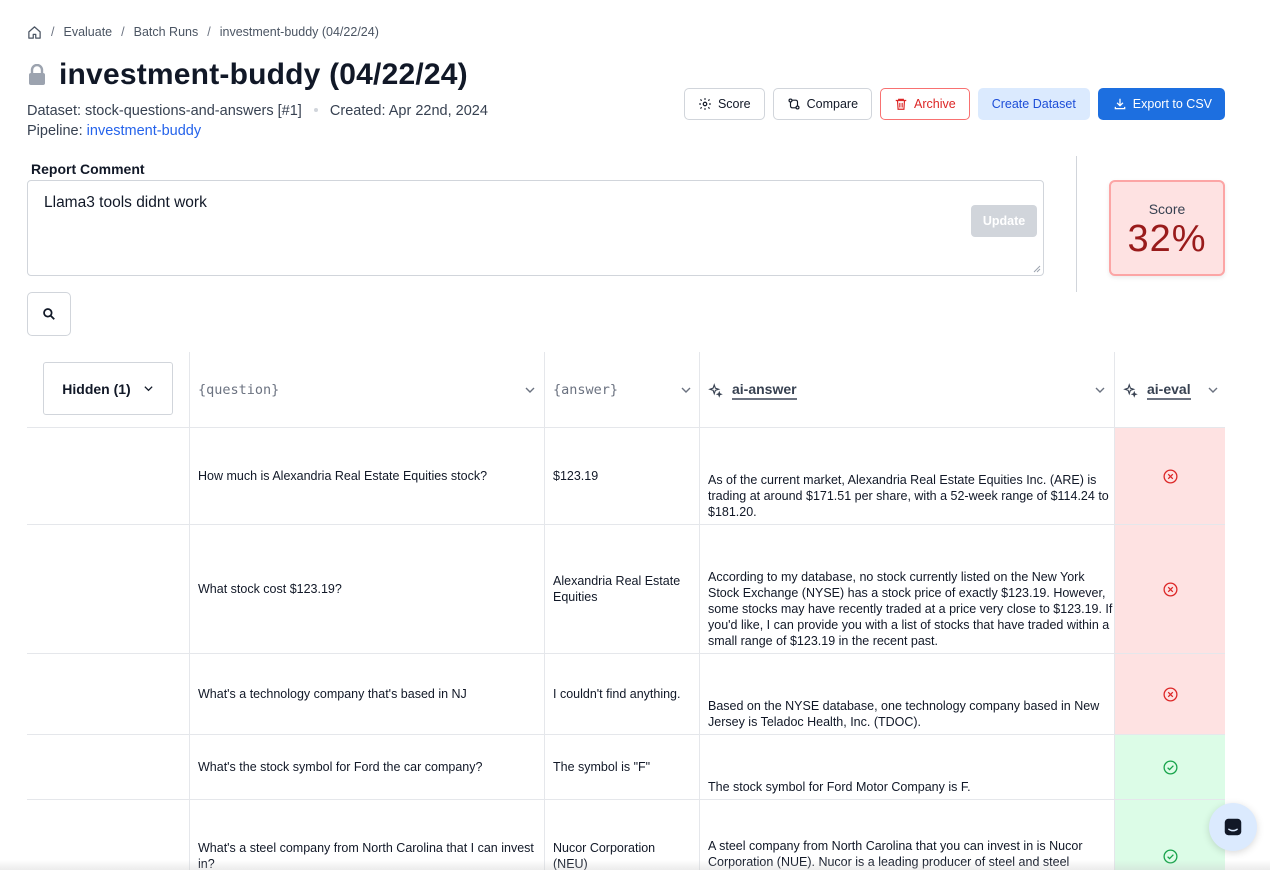 The height and width of the screenshot is (870, 1270). I want to click on column-header-question: {question}, so click(238, 390).